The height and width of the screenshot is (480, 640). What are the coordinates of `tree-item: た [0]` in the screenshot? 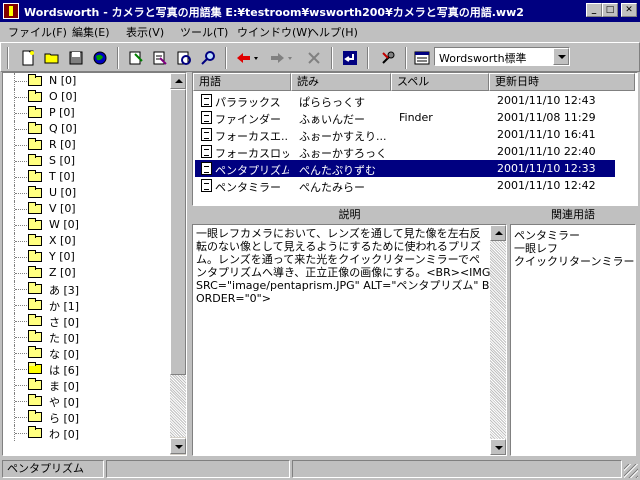 It's located at (88, 337).